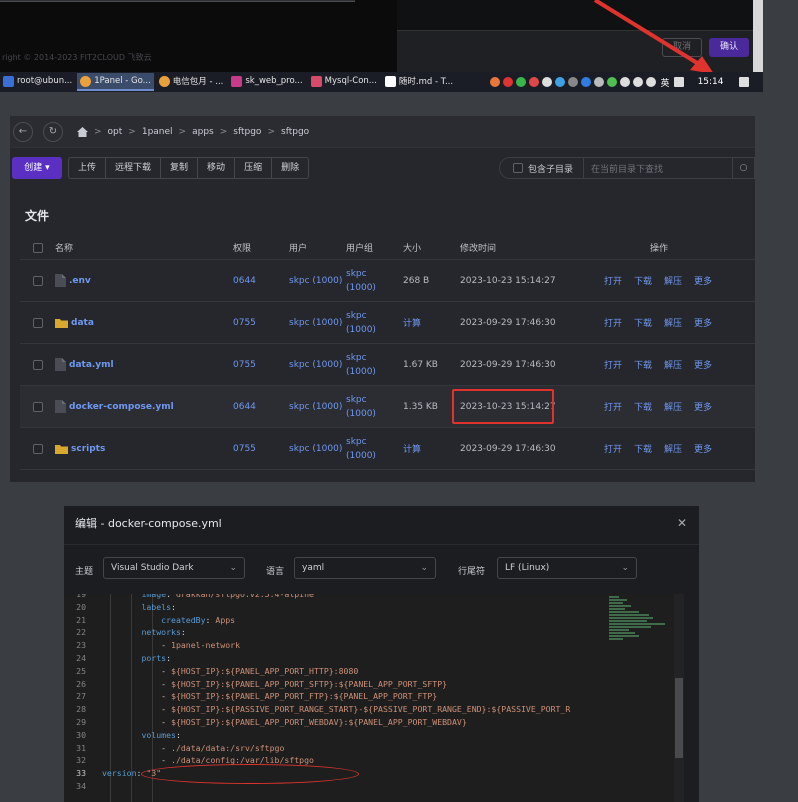 This screenshot has width=798, height=802. What do you see at coordinates (586, 82) in the screenshot?
I see `bluetooth-icon` at bounding box center [586, 82].